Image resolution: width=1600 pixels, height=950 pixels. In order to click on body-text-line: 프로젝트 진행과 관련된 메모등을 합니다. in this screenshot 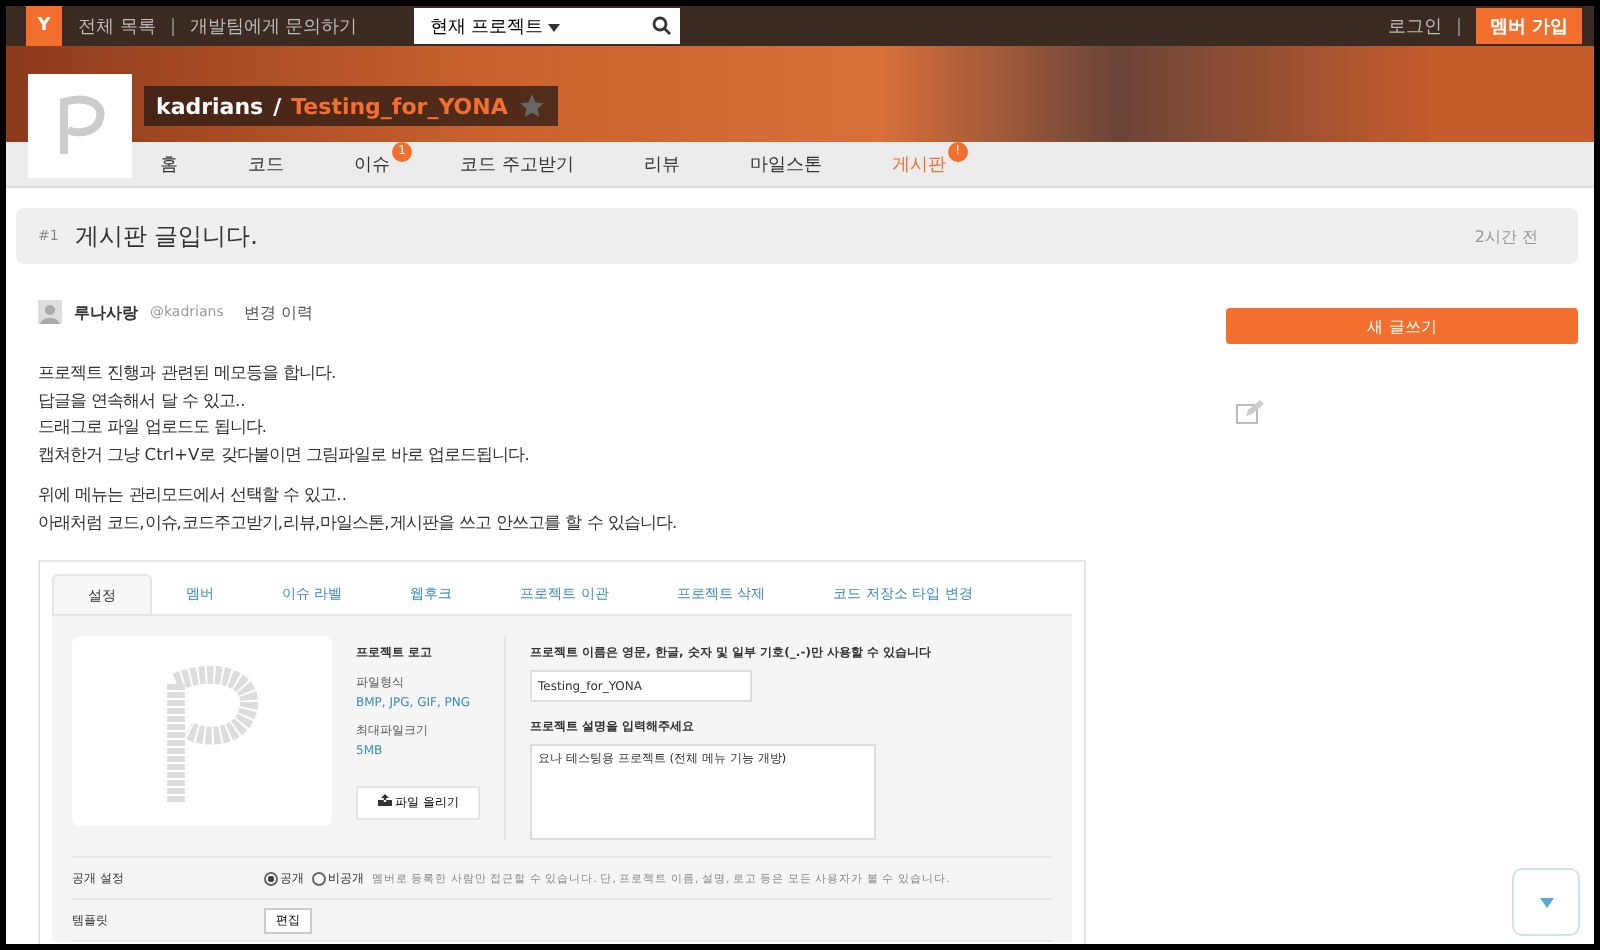, I will do `click(188, 373)`.